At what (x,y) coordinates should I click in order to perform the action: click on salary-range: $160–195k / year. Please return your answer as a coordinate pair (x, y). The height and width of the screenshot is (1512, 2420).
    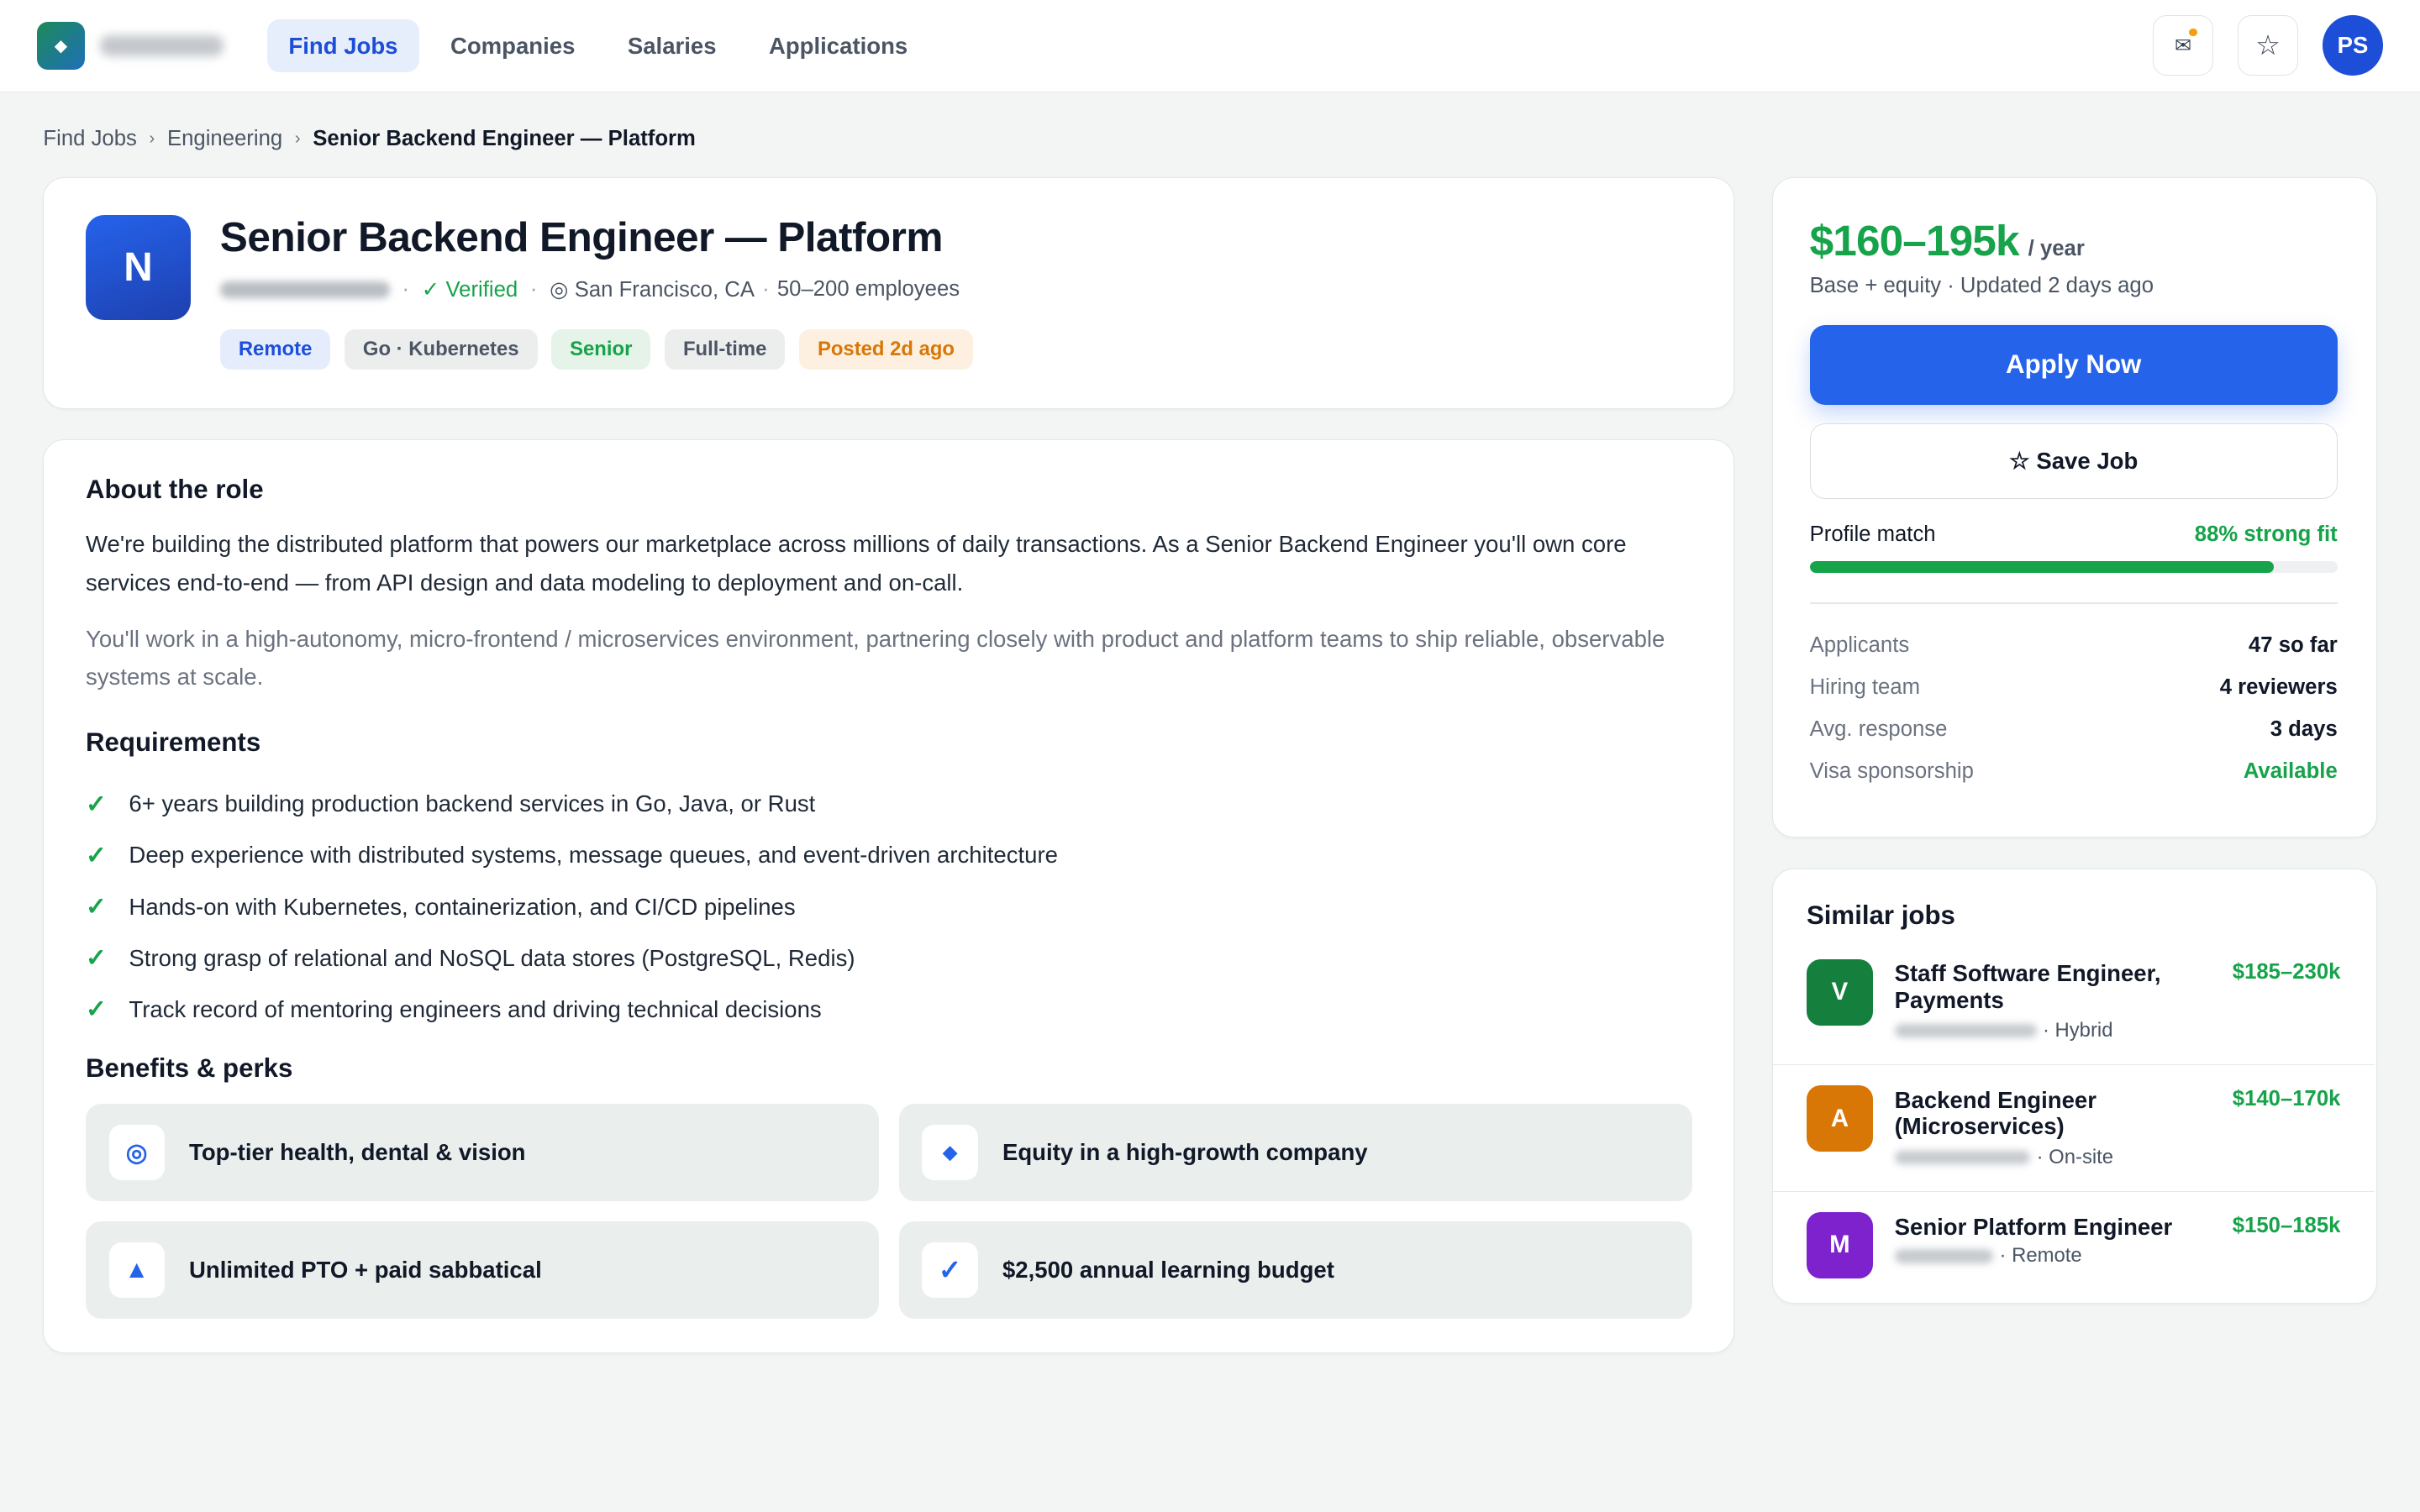
    Looking at the image, I should click on (1947, 240).